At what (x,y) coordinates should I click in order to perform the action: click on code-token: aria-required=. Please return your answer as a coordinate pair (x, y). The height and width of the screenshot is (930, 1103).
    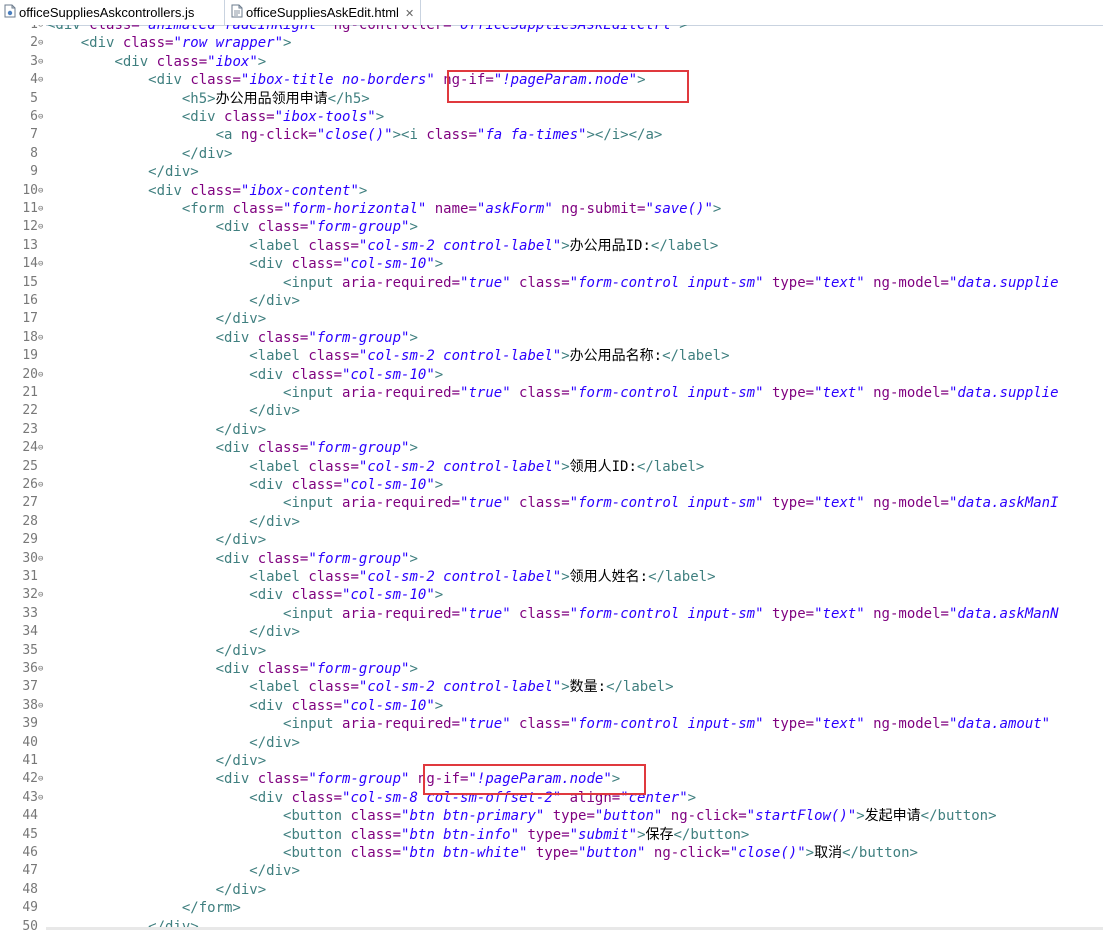
    Looking at the image, I should click on (401, 393).